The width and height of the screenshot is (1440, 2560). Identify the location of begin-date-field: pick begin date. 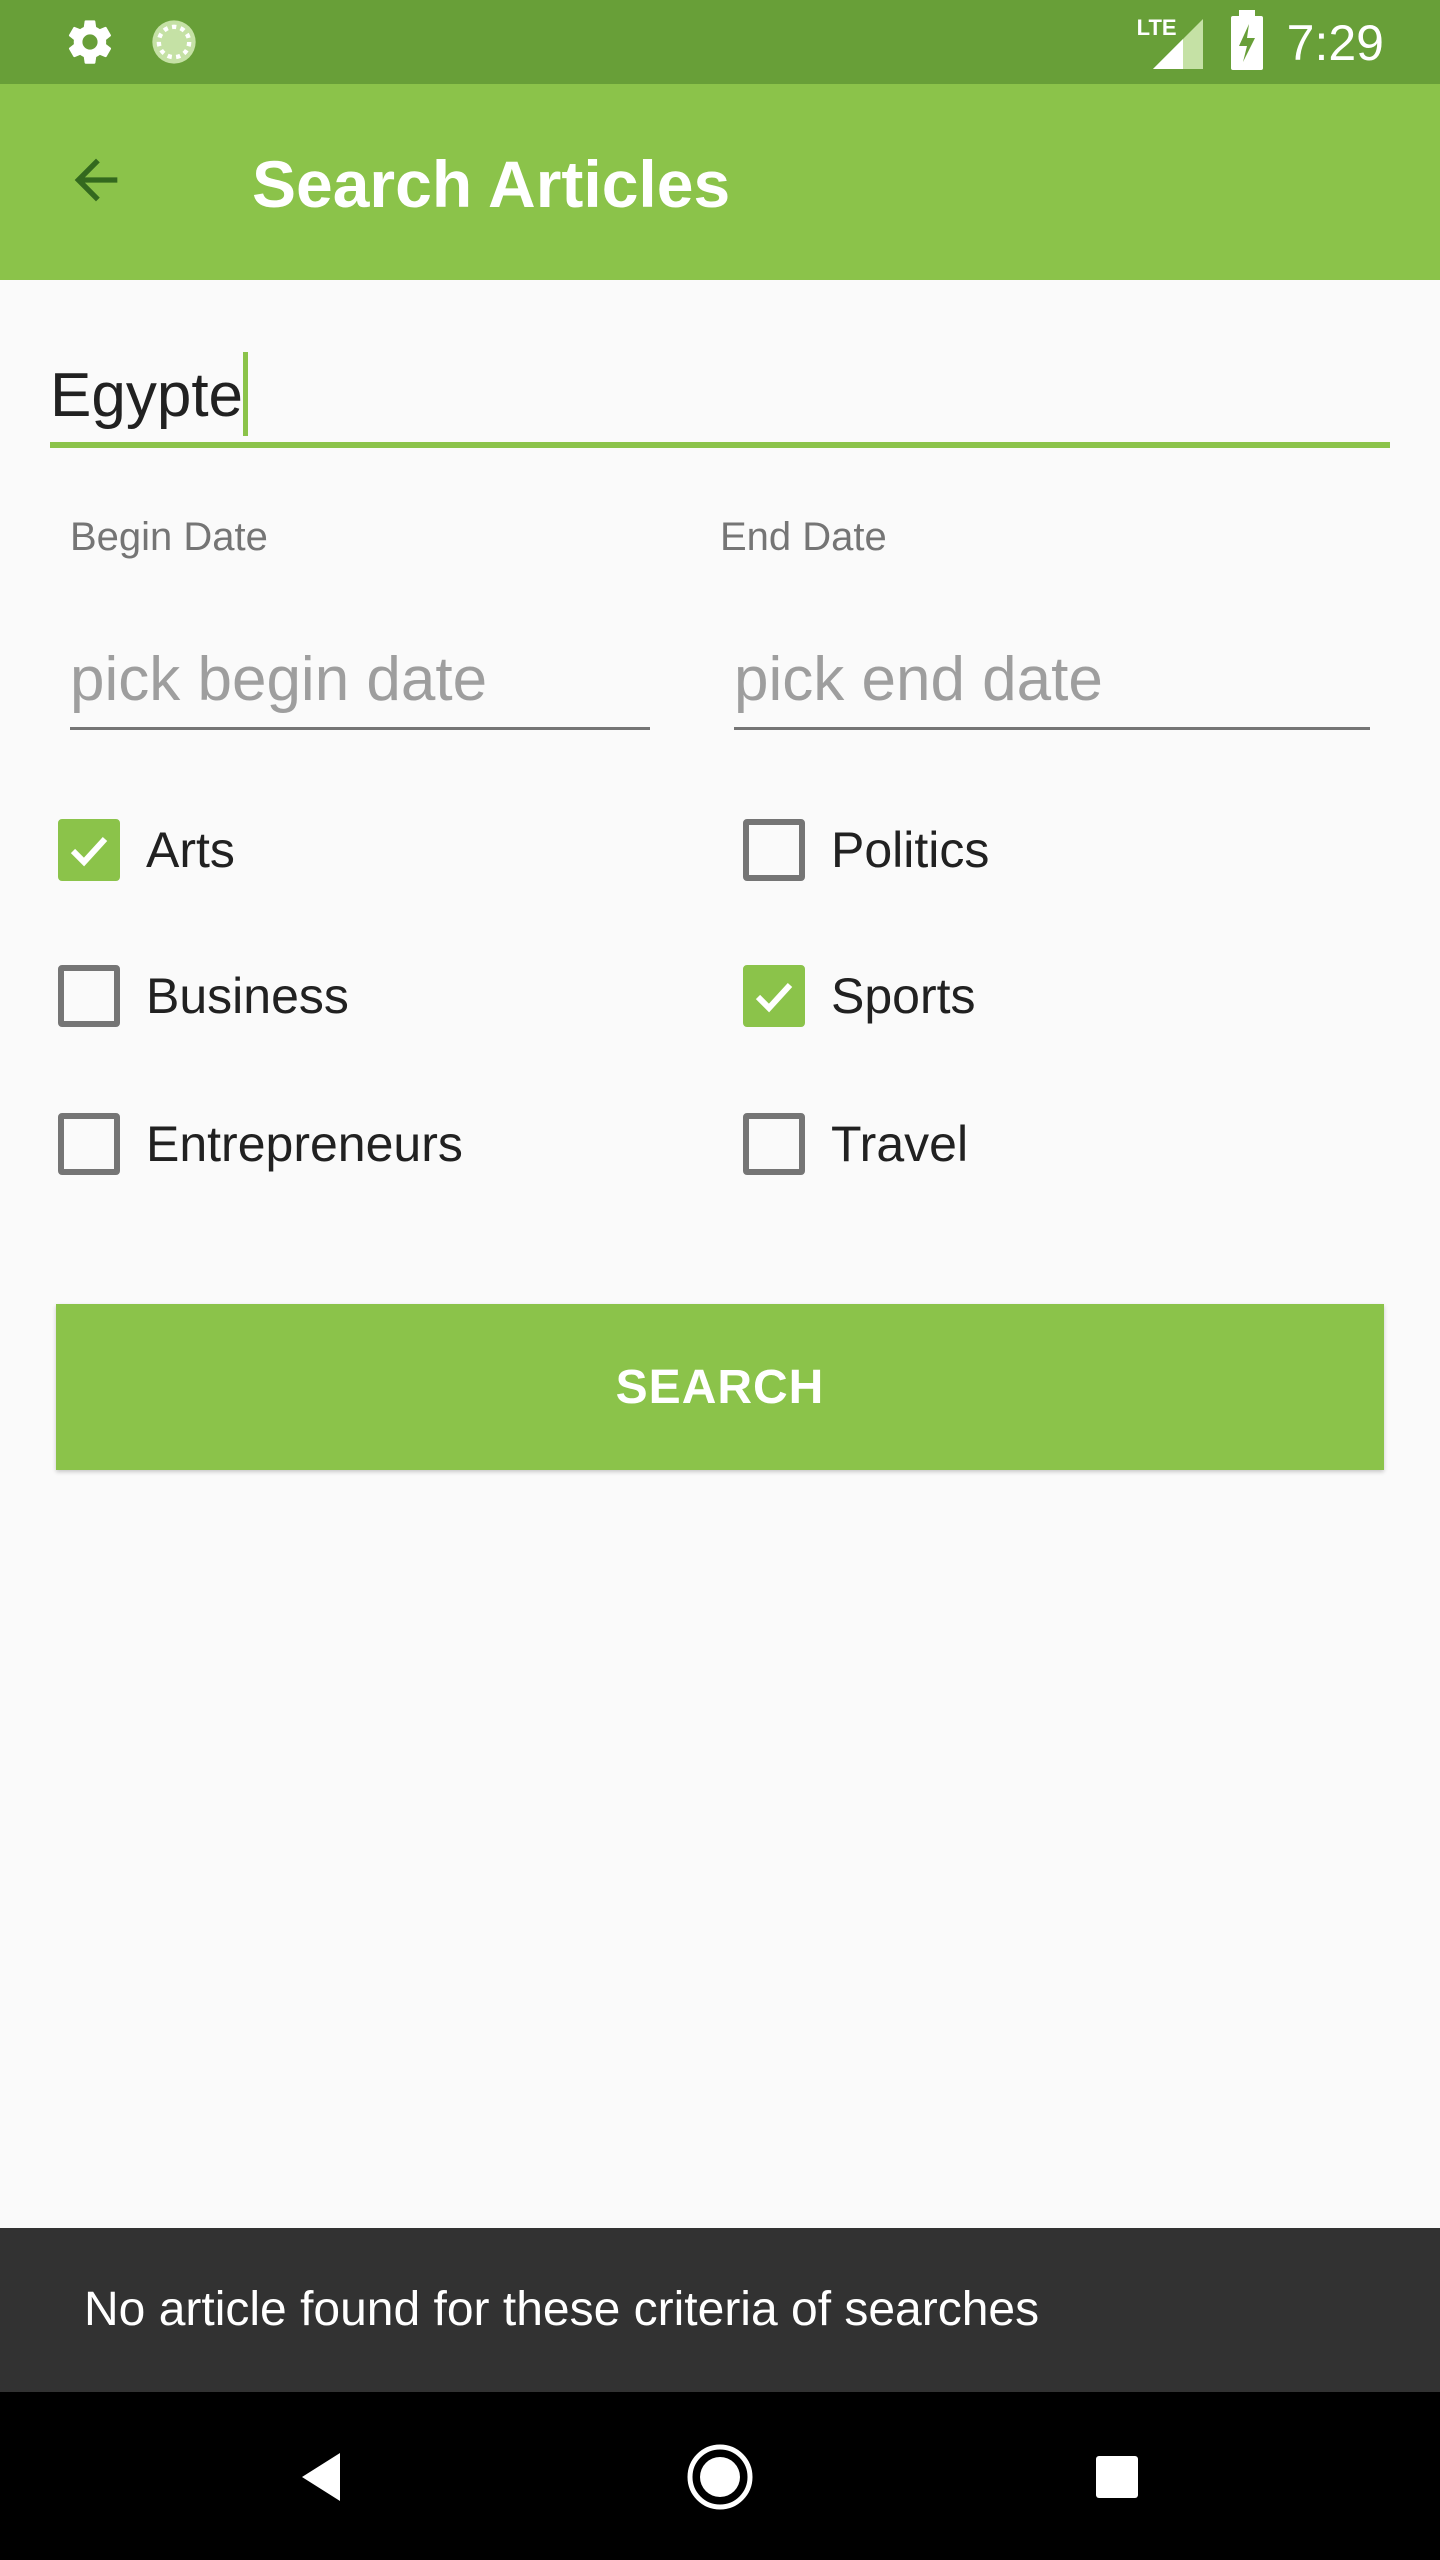
(360, 680).